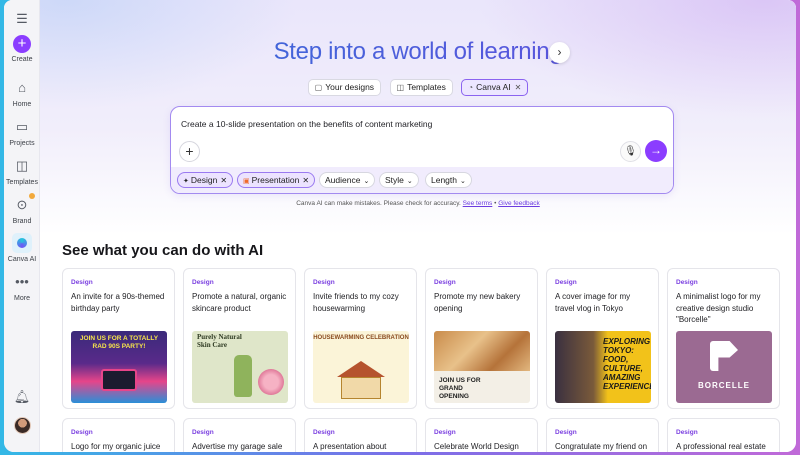  What do you see at coordinates (22, 209) in the screenshot?
I see `sidebar-item-brand: ⊙ Brand` at bounding box center [22, 209].